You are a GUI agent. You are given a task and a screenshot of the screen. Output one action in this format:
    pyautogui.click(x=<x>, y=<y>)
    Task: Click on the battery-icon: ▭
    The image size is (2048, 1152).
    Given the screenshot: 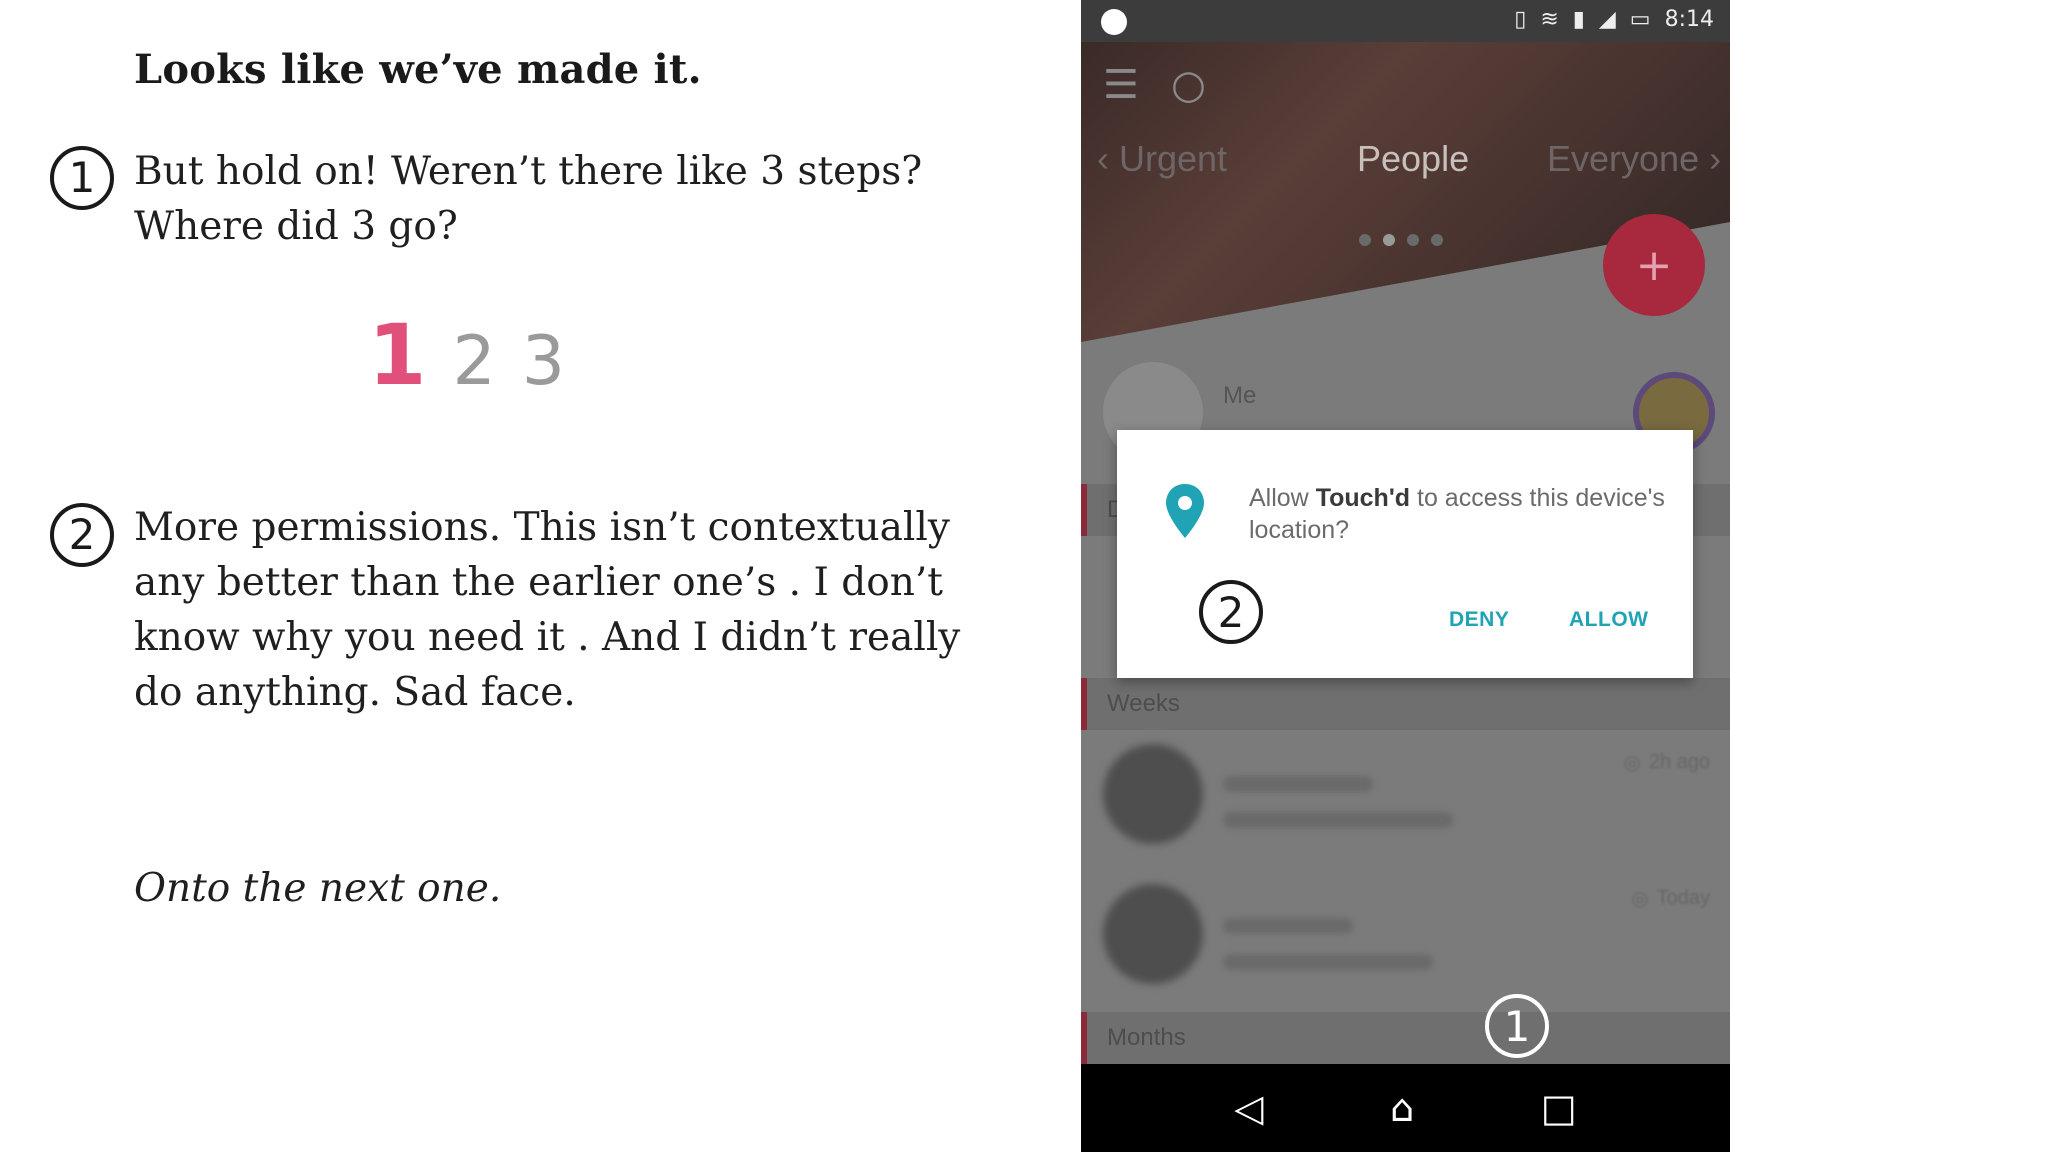 What is the action you would take?
    pyautogui.click(x=1640, y=19)
    